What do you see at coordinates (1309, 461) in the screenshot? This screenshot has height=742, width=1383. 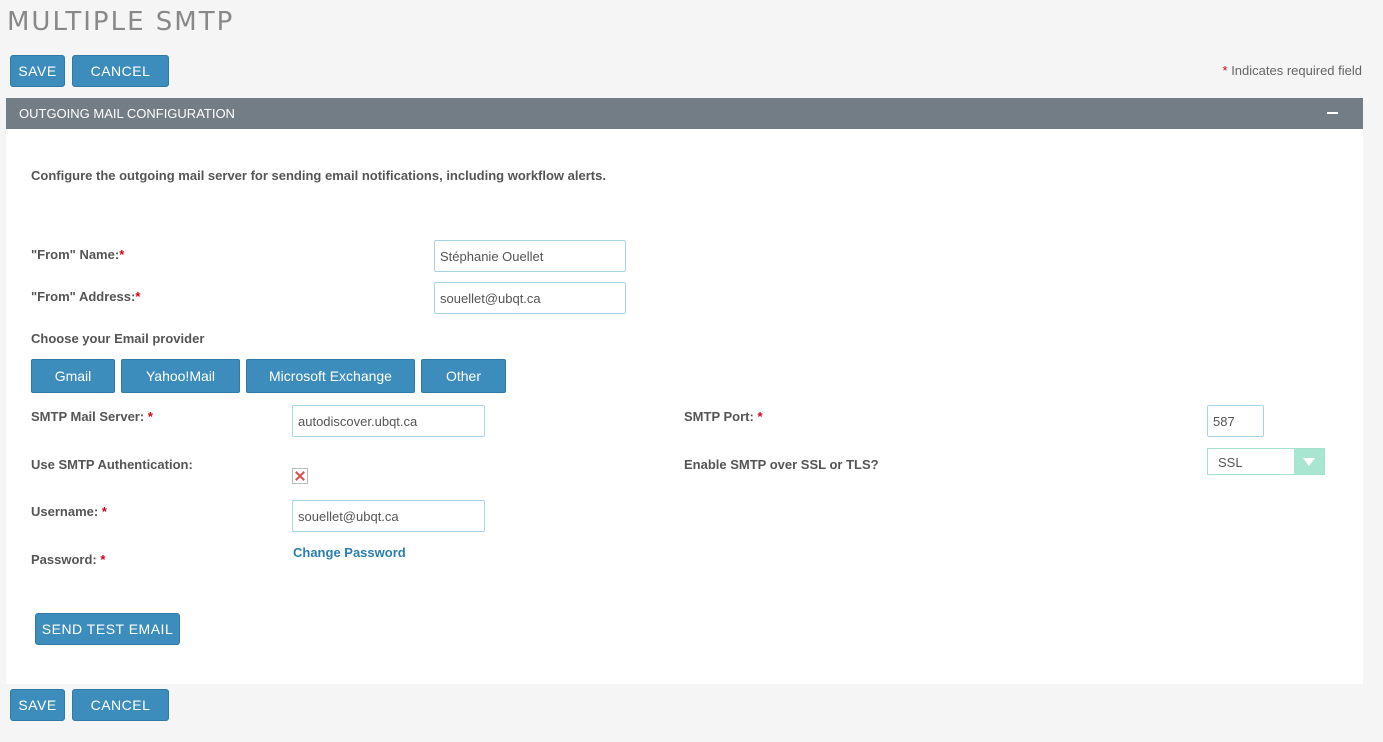 I see `chevron-down-icon` at bounding box center [1309, 461].